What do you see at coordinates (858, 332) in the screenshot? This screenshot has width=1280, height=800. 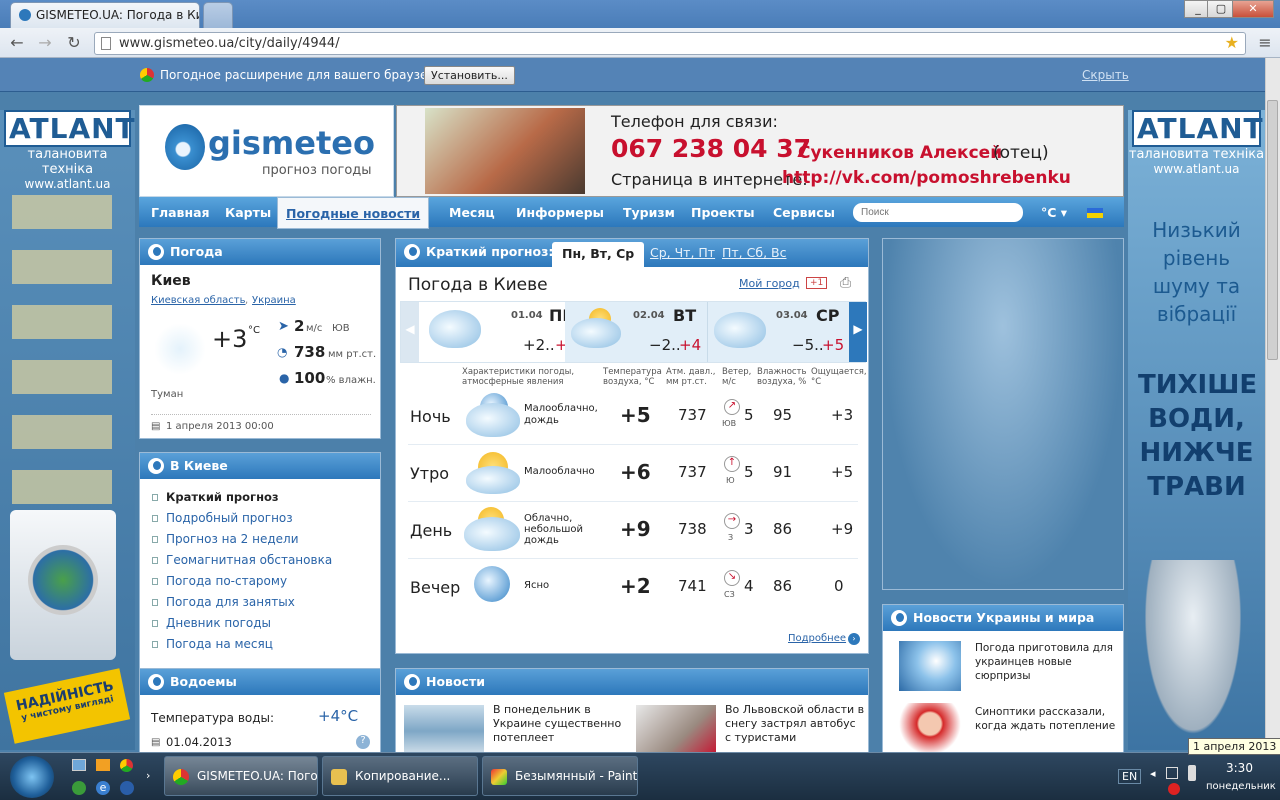 I see `next-arrow-icon: ▶` at bounding box center [858, 332].